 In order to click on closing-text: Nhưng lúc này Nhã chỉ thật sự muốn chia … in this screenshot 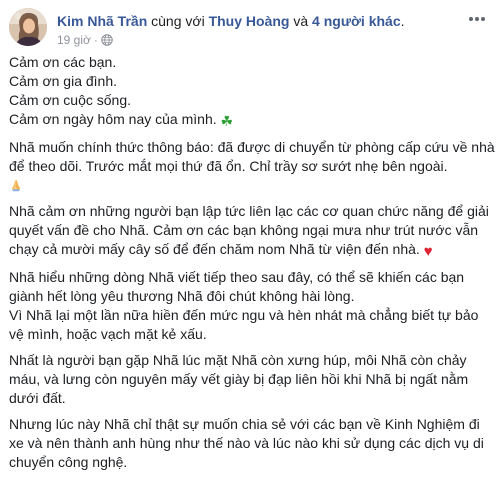, I will do `click(246, 443)`.